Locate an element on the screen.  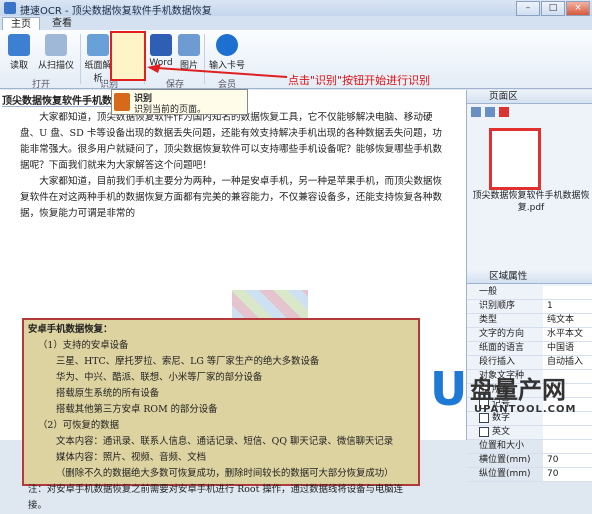
page-thumbnail-label: 顶尖数据恢复软件手机数据恢复.pdf is located at coordinates (531, 202).